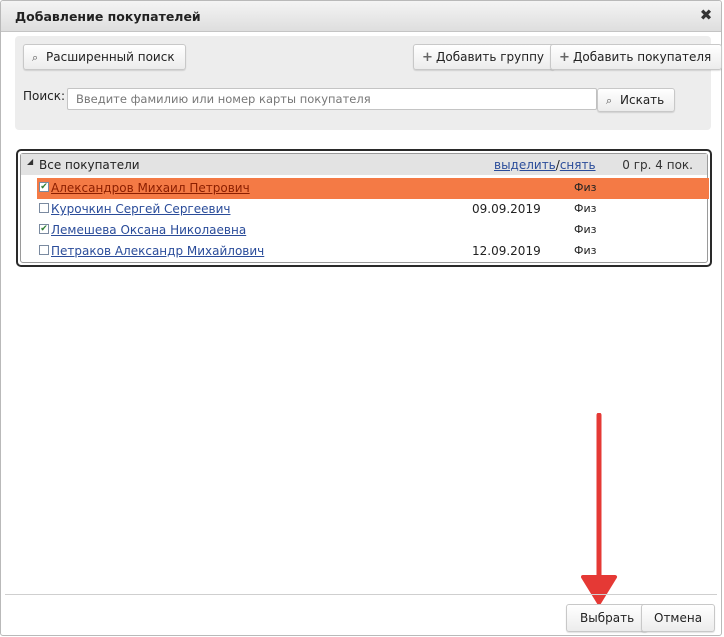  Describe the element at coordinates (642, 57) in the screenshot. I see `add-customer-label: Добавить покупателя` at that location.